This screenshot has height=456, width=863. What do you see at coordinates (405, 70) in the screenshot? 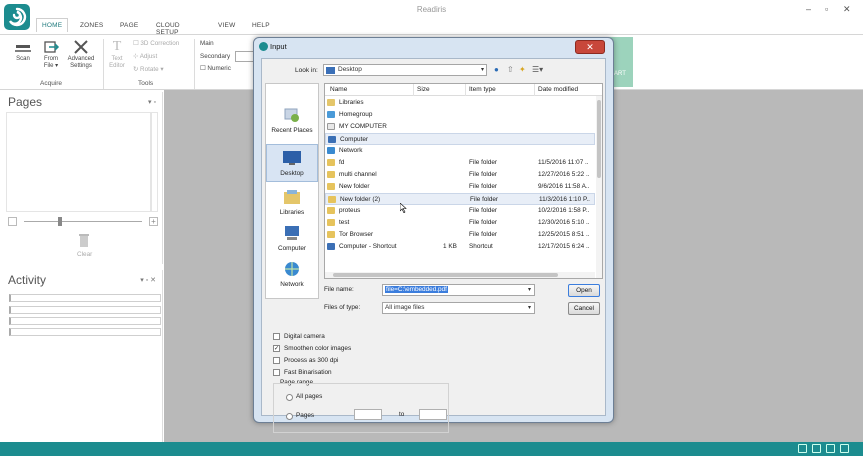
I see `look-in-select: Desktop ▾` at bounding box center [405, 70].